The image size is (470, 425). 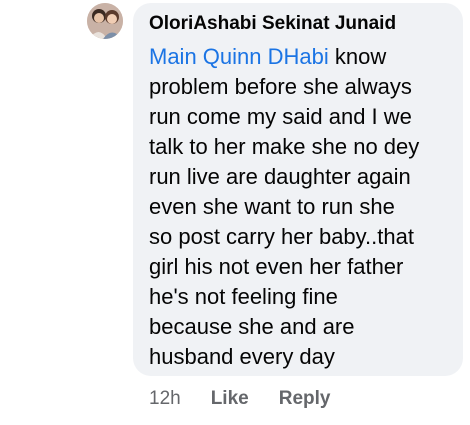 What do you see at coordinates (280, 116) in the screenshot?
I see `comment-line: run come my said and I we` at bounding box center [280, 116].